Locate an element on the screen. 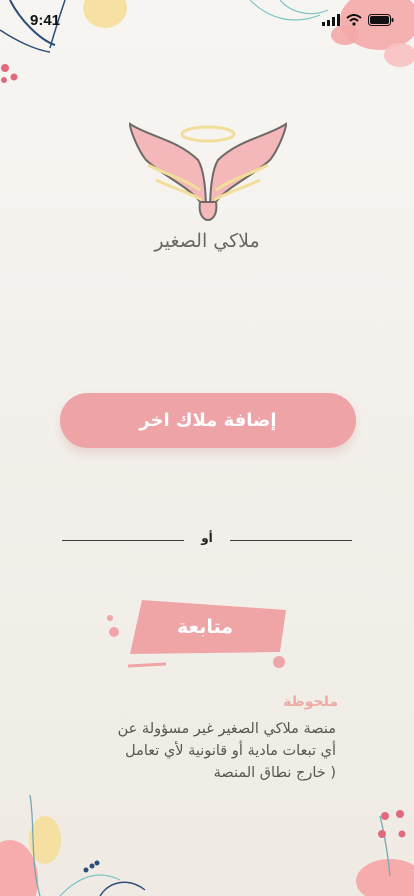 The width and height of the screenshot is (414, 896). status-icons is located at coordinates (358, 20).